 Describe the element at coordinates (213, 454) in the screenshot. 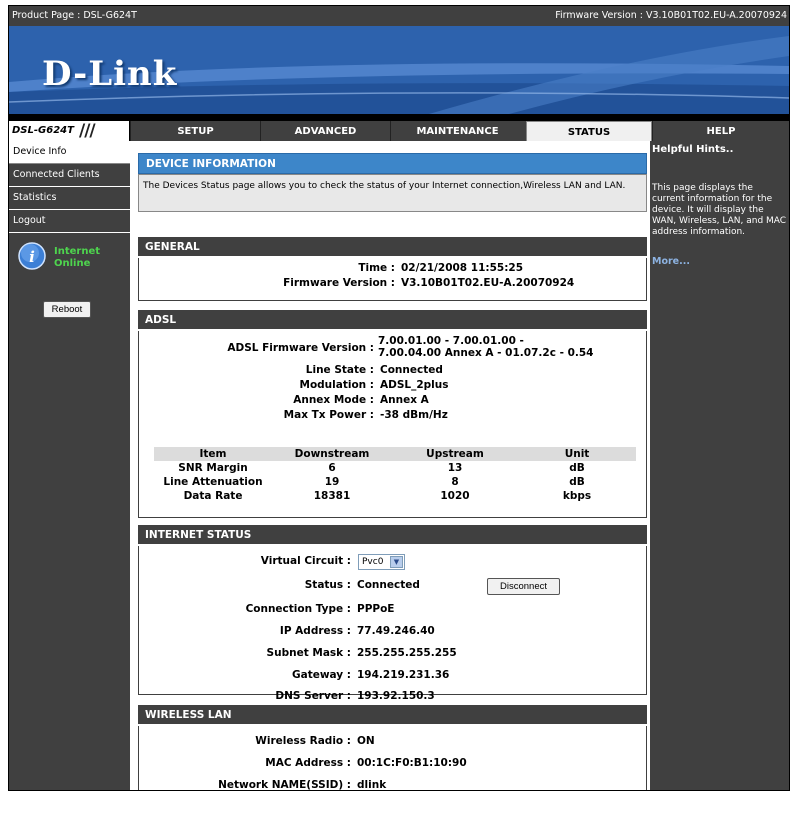

I see `column-header: Item` at that location.